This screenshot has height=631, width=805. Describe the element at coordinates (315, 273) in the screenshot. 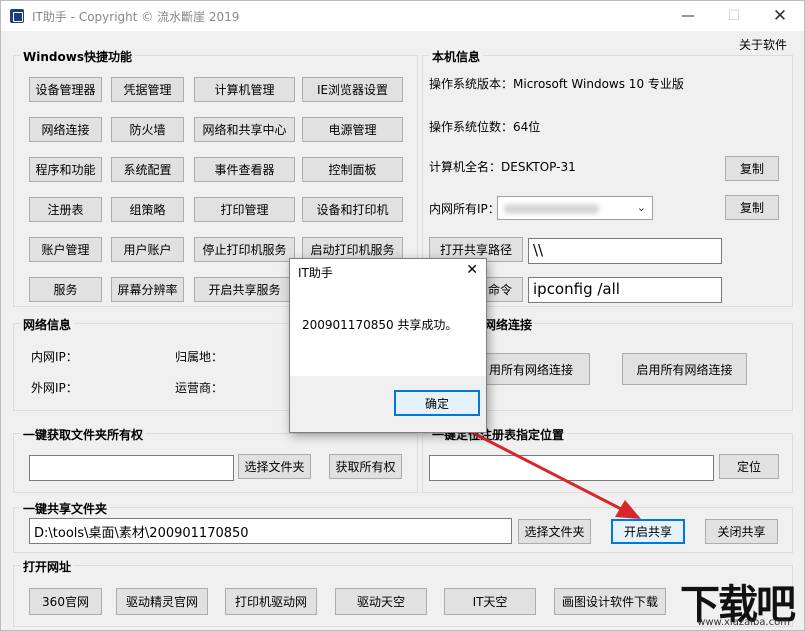

I see `dialog-title: IT助手` at that location.